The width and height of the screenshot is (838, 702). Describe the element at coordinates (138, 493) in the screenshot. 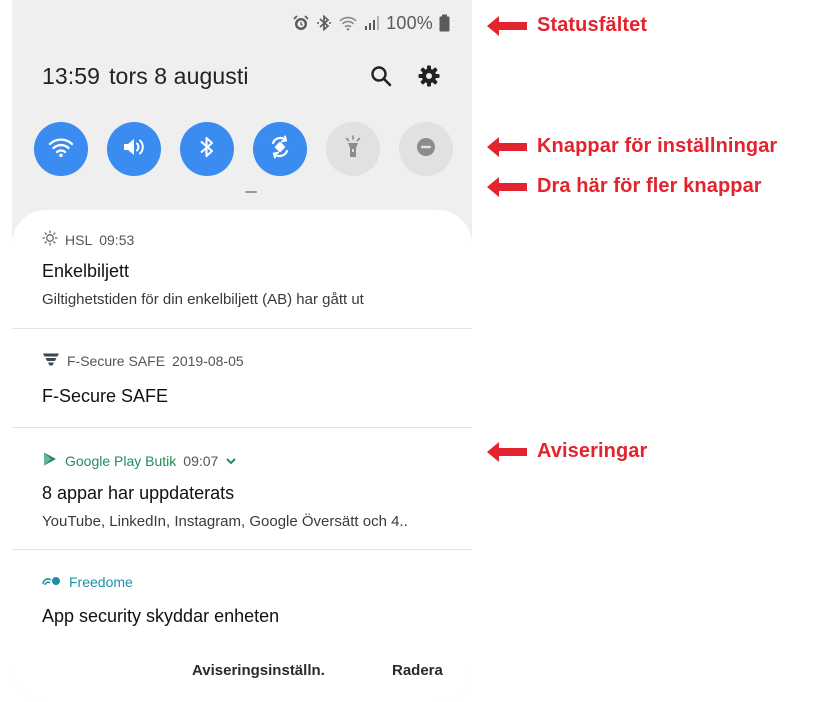

I see `notification-title: 8 appar har uppdaterats` at that location.